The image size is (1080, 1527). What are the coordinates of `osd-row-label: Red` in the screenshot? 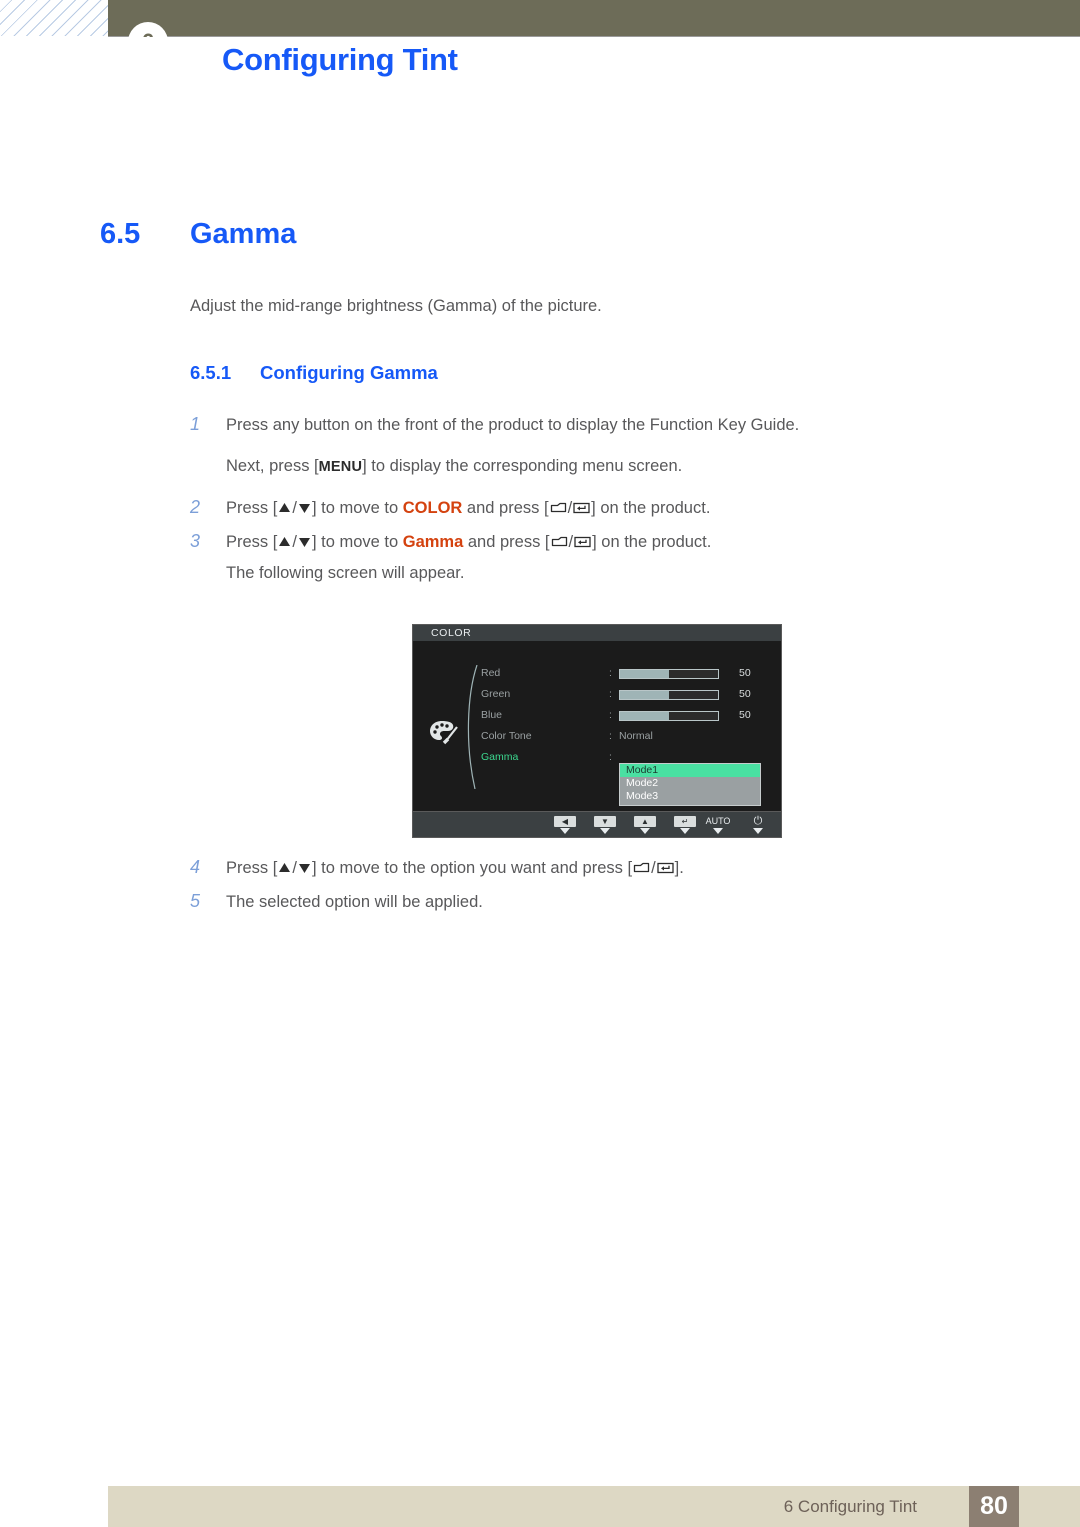 It's located at (490, 673).